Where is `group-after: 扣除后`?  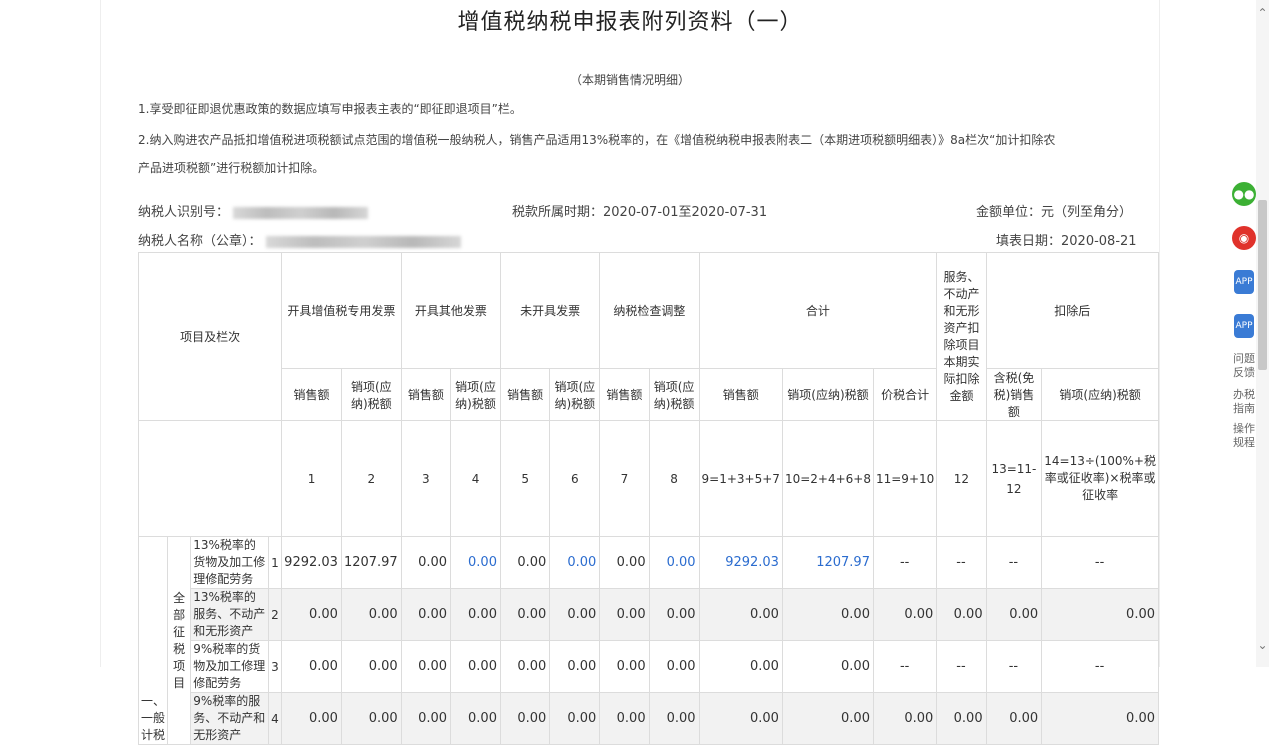
group-after: 扣除后 is located at coordinates (1072, 310).